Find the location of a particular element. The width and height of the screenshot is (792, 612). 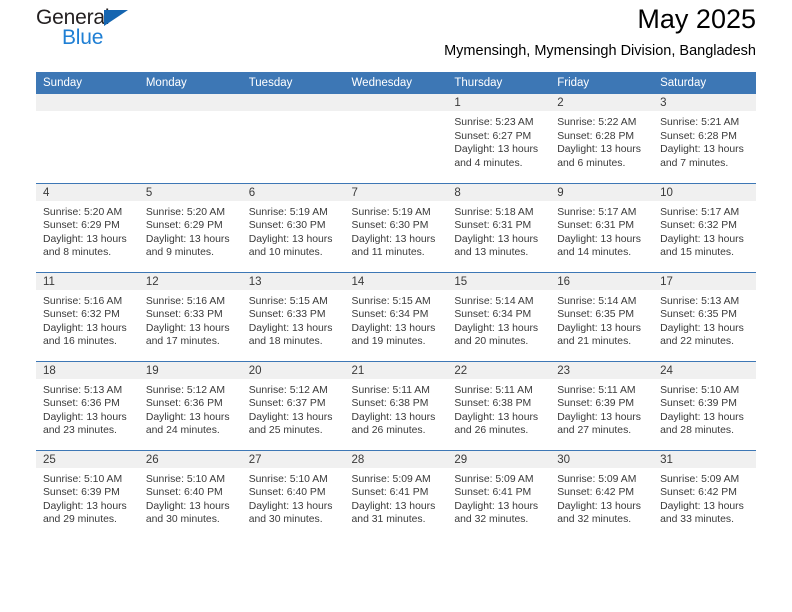

day-number: 14 is located at coordinates (396, 281).